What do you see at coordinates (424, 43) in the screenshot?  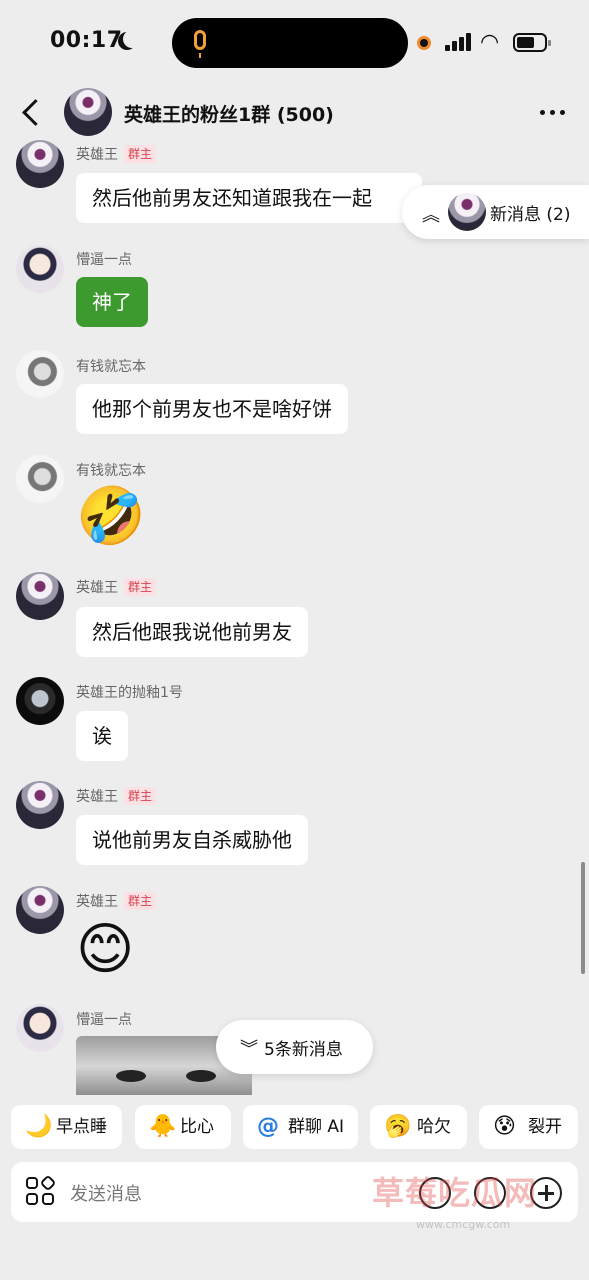 I see `recording-indicator-icon` at bounding box center [424, 43].